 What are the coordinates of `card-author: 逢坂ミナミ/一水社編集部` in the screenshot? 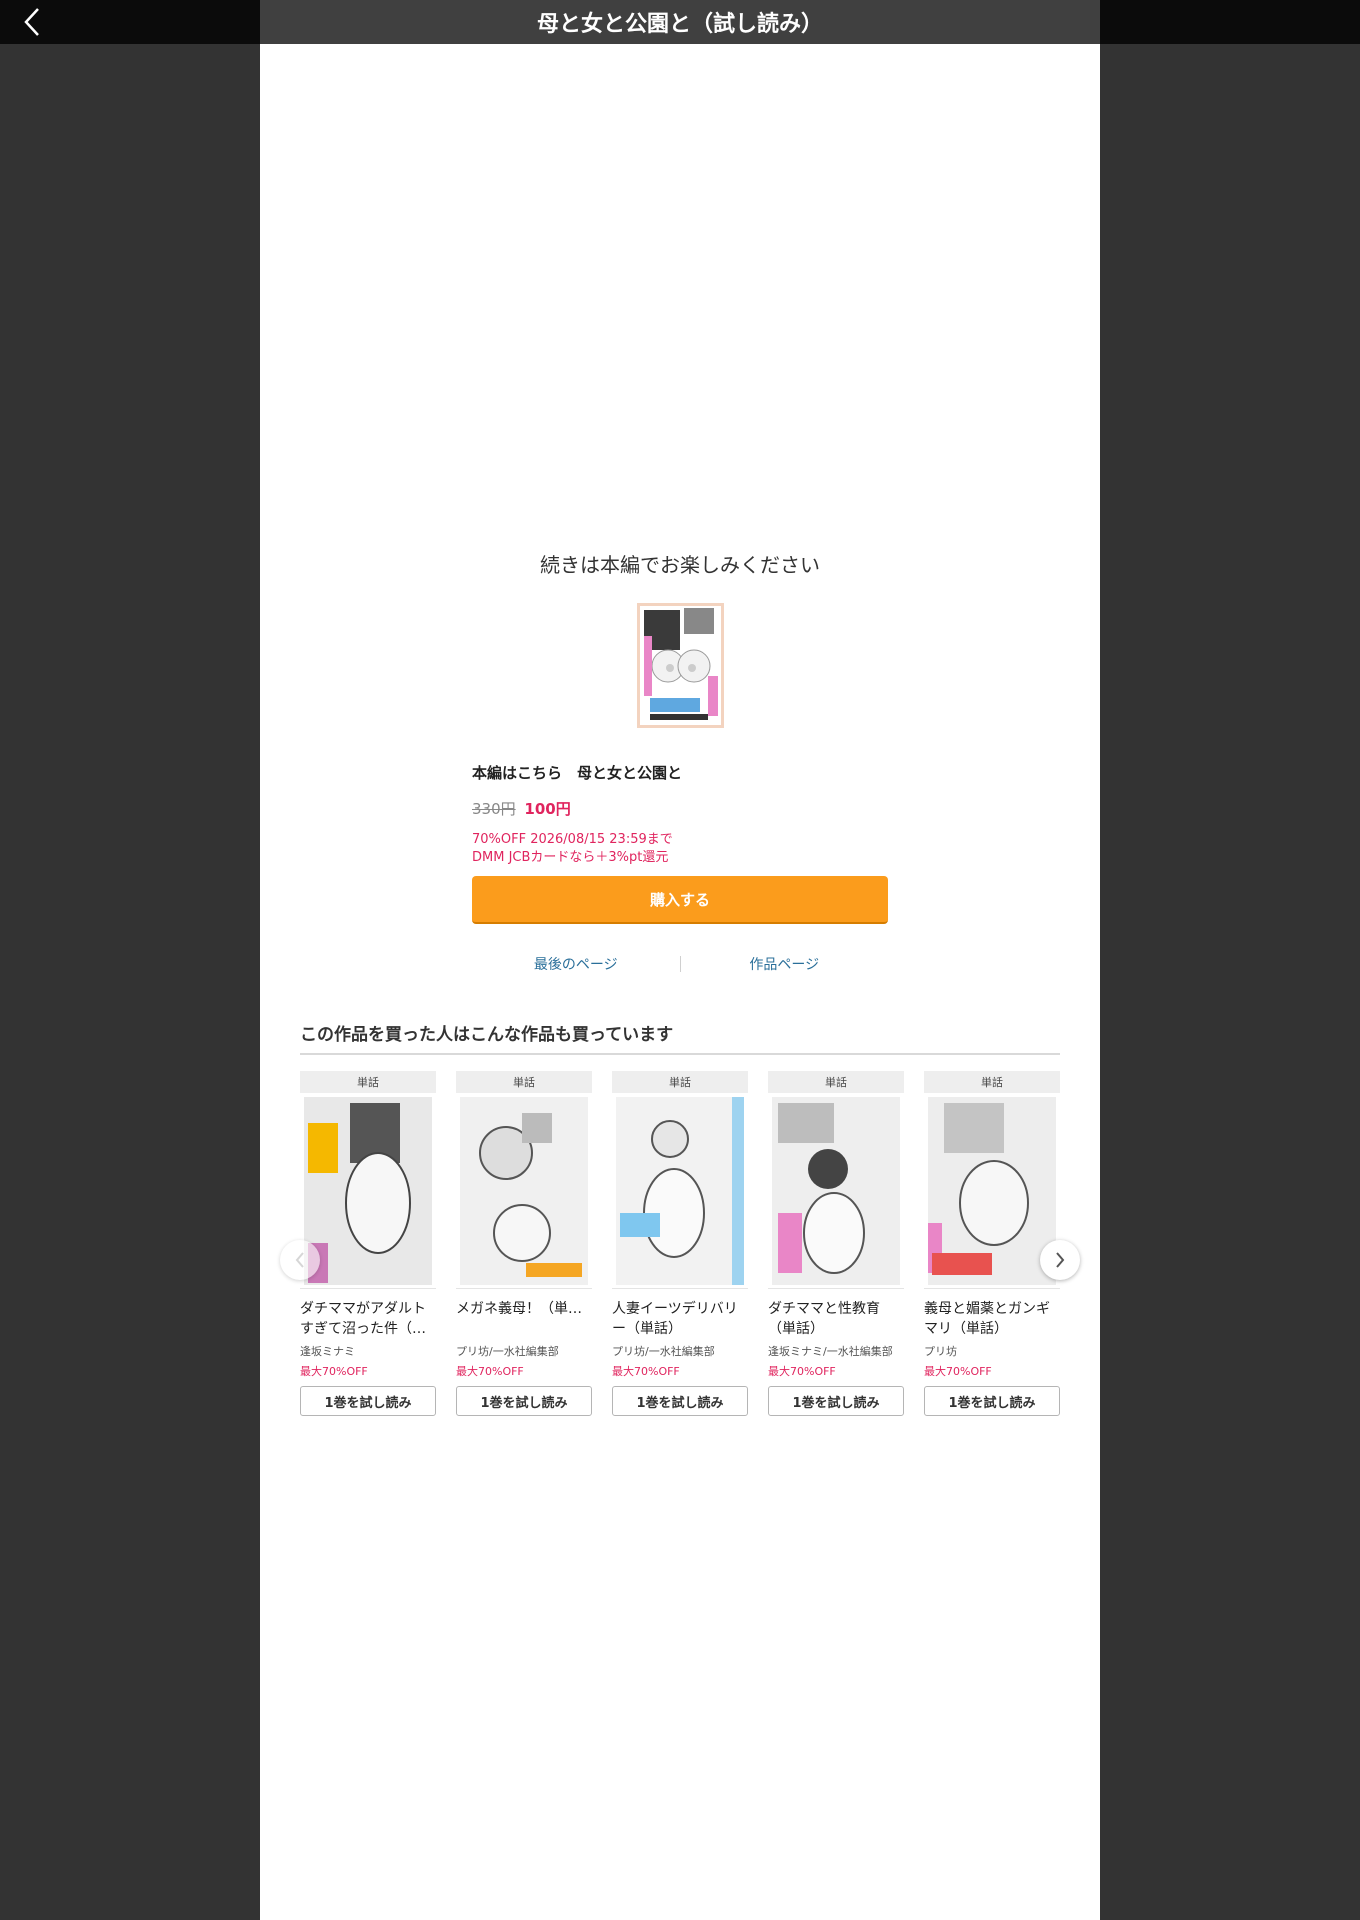 It's located at (836, 1351).